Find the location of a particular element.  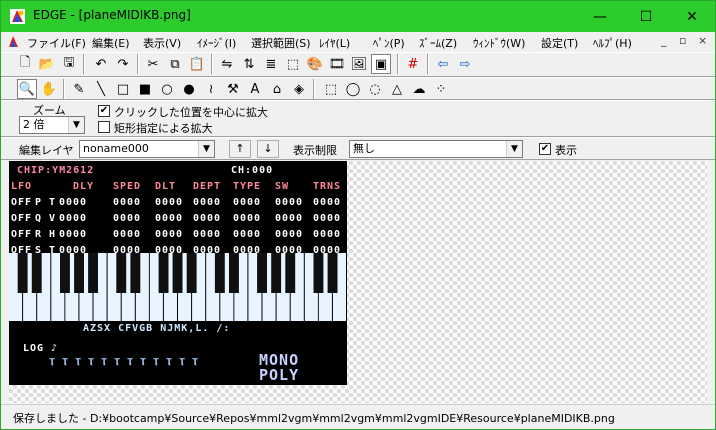

menu-view: 表示(V) is located at coordinates (162, 43).